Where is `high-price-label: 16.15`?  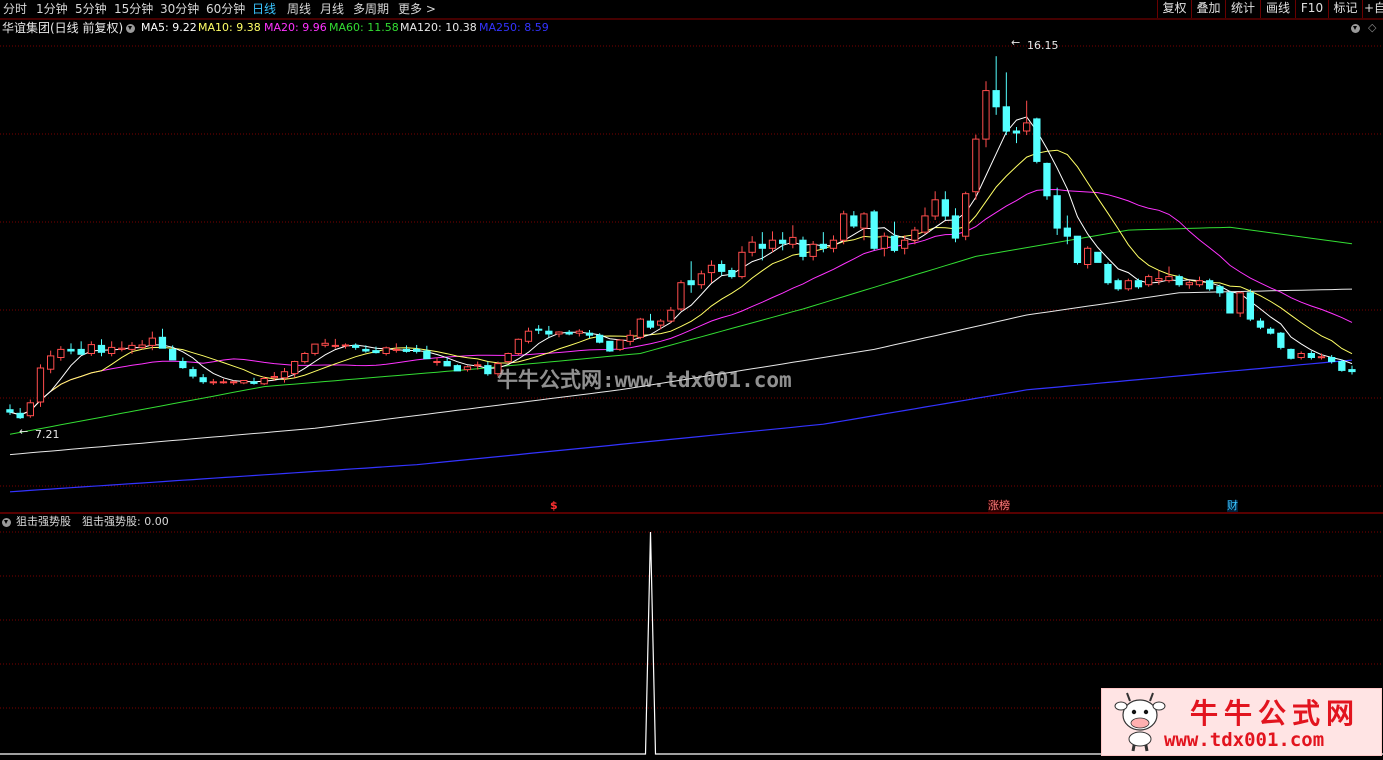 high-price-label: 16.15 is located at coordinates (1043, 45).